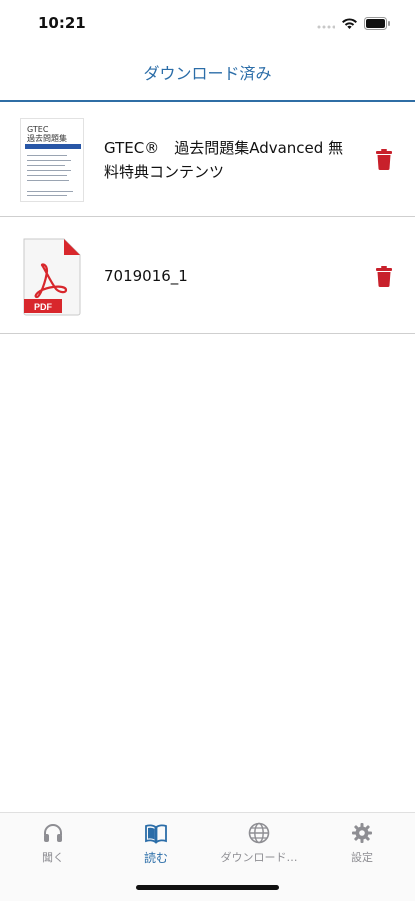  I want to click on item-title: GTEC® 過去問題集Advanced 無料特典コンテンツ, so click(224, 160).